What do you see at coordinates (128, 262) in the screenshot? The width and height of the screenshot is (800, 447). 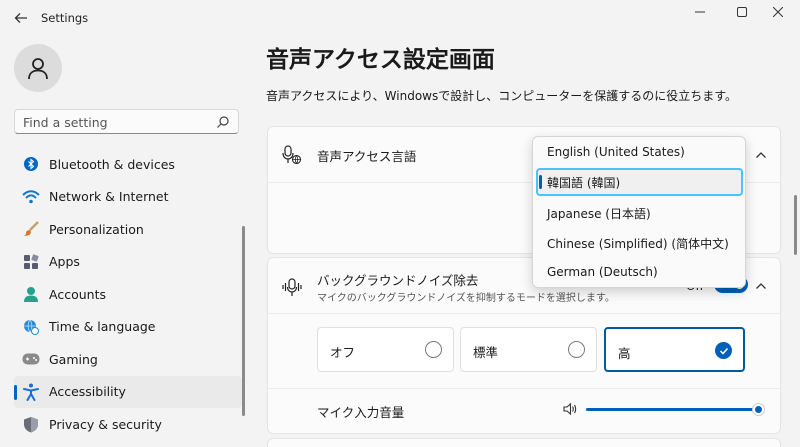 I see `sidebar-item-apps: Apps` at bounding box center [128, 262].